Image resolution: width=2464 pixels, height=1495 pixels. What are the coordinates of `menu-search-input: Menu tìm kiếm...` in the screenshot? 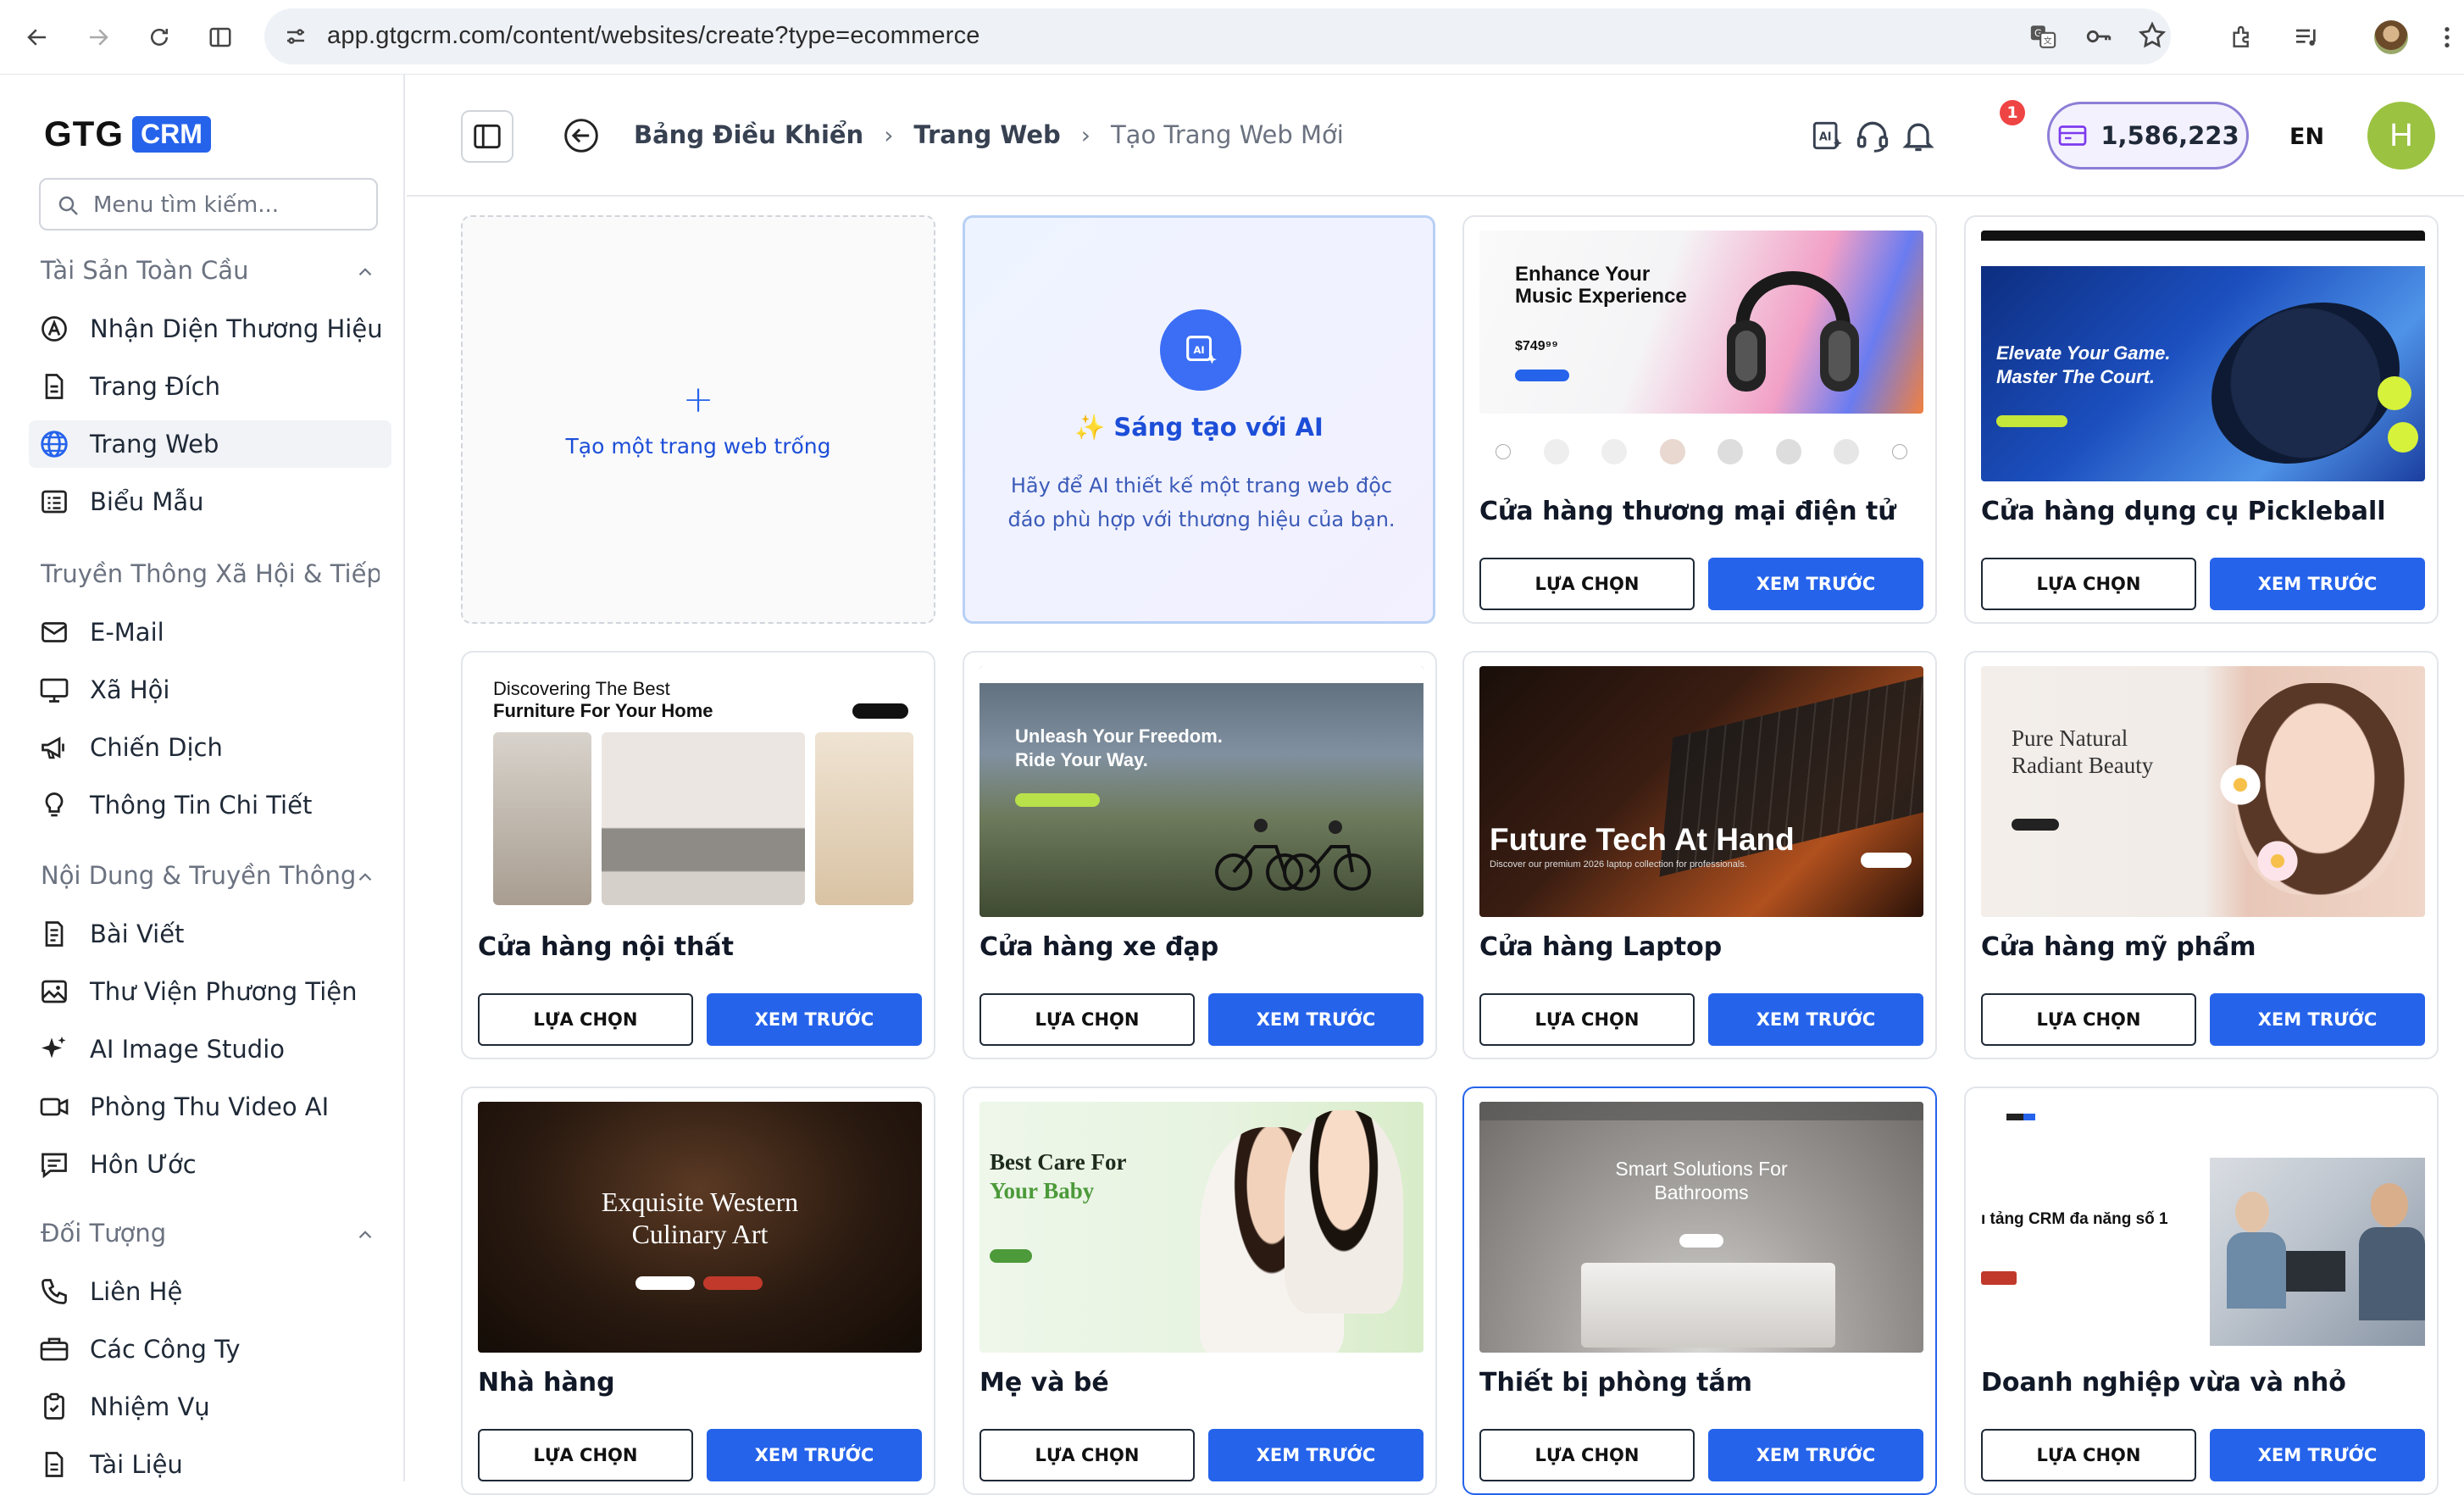 It's located at (208, 204).